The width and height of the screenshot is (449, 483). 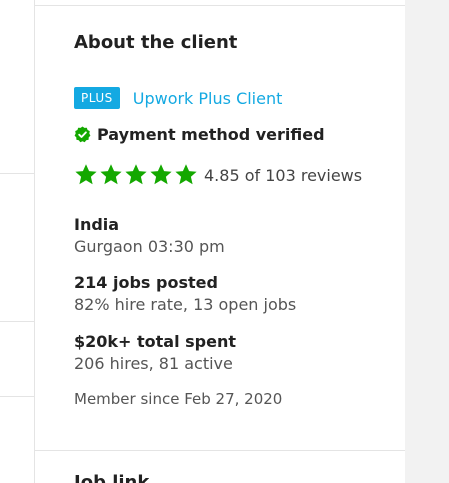 What do you see at coordinates (146, 282) in the screenshot?
I see `jobs-posted: 214 jobs posted` at bounding box center [146, 282].